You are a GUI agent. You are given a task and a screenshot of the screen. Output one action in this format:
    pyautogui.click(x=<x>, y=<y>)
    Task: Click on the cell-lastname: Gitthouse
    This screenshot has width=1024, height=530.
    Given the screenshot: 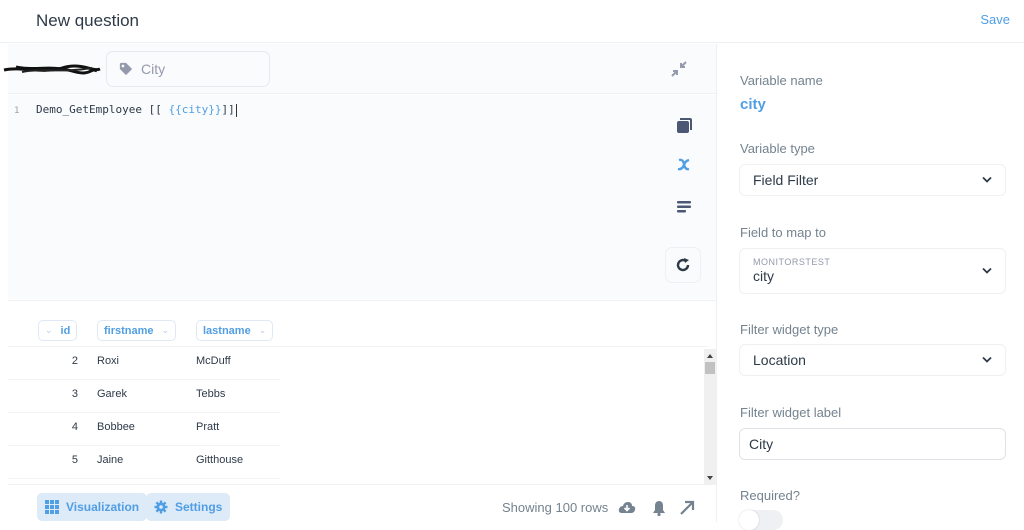 What is the action you would take?
    pyautogui.click(x=220, y=460)
    